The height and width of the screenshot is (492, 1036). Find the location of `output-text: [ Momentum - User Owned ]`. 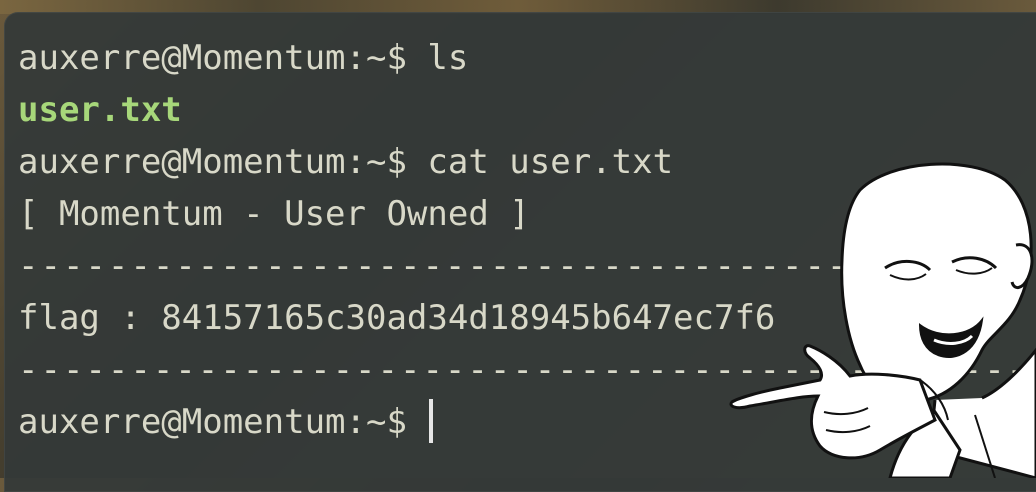

output-text: [ Momentum - User Owned ] is located at coordinates (274, 214).